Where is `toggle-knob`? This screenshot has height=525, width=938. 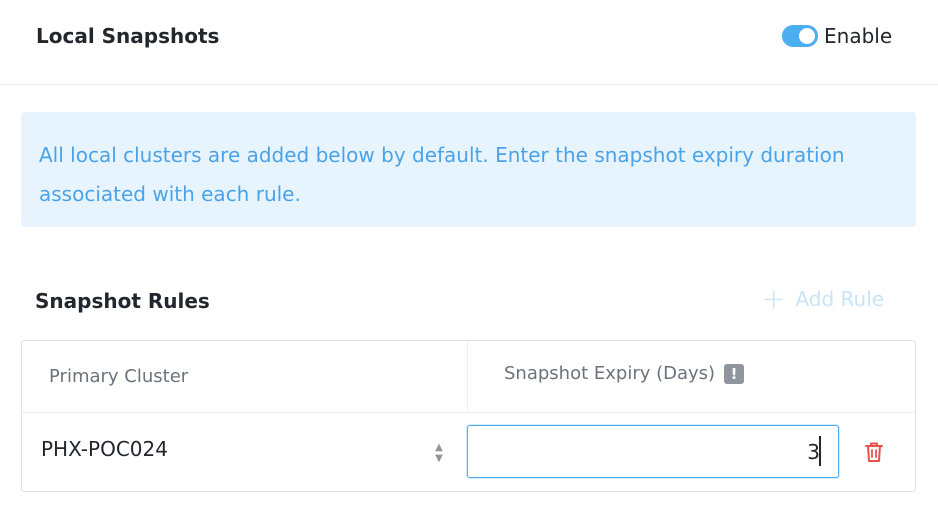
toggle-knob is located at coordinates (807, 36).